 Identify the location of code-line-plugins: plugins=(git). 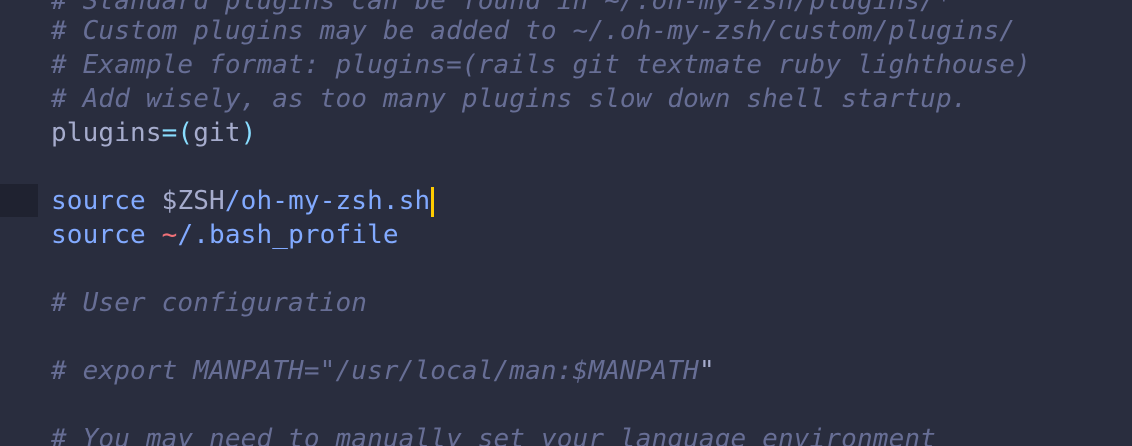
(153, 133).